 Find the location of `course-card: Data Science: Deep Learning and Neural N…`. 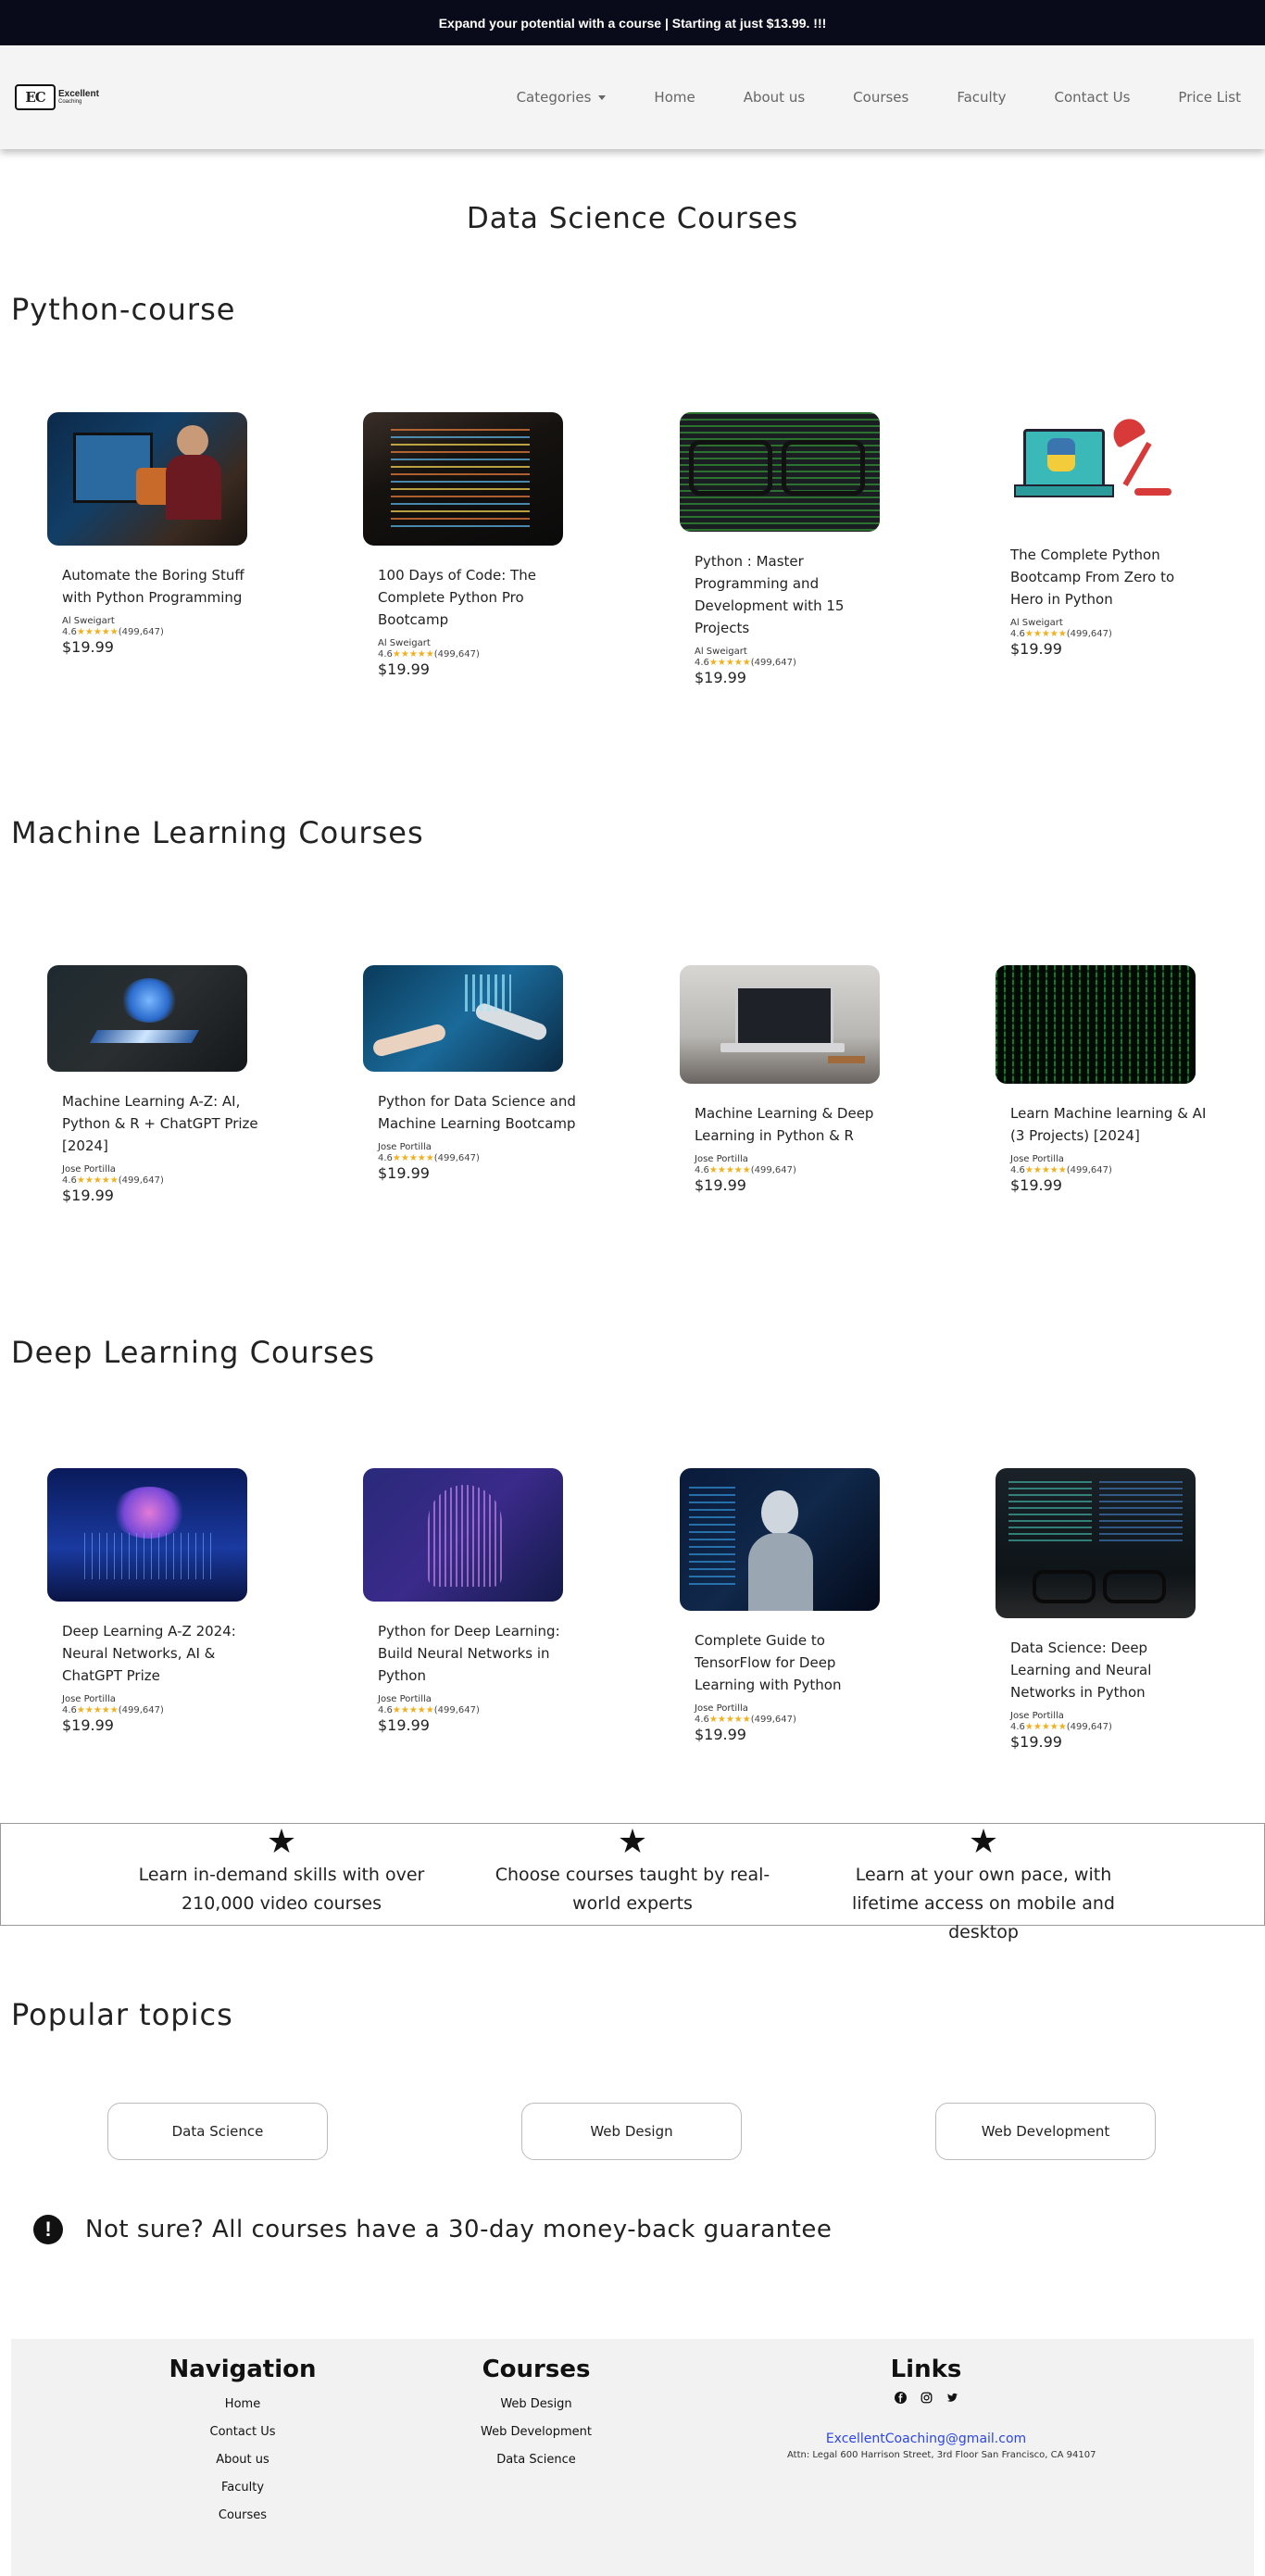

course-card: Data Science: Deep Learning and Neural N… is located at coordinates (1096, 1609).